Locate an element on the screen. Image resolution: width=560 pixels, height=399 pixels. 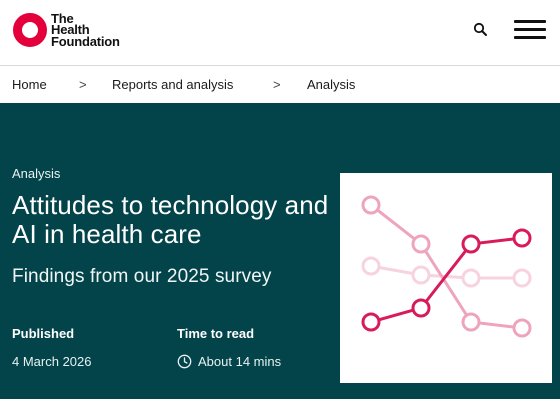
hamburger-menu-icon is located at coordinates (530, 30).